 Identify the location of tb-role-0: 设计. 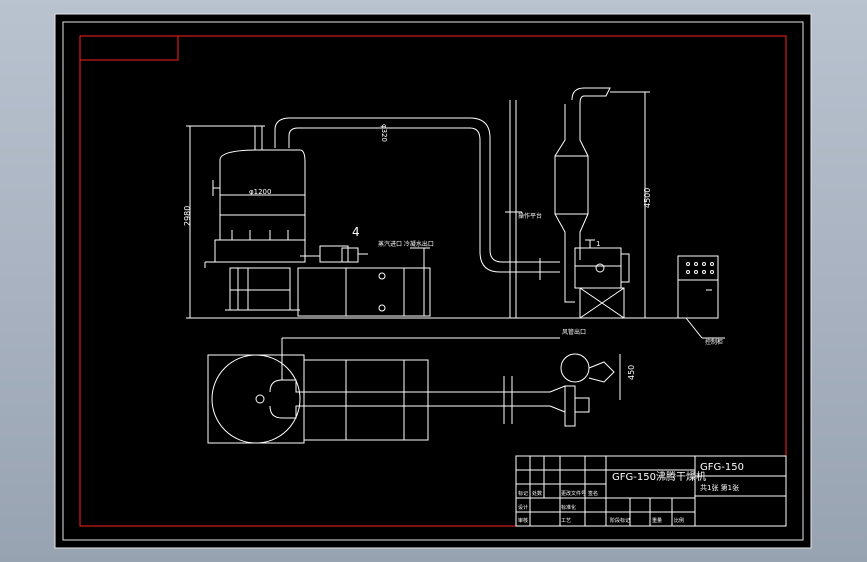
(523, 507).